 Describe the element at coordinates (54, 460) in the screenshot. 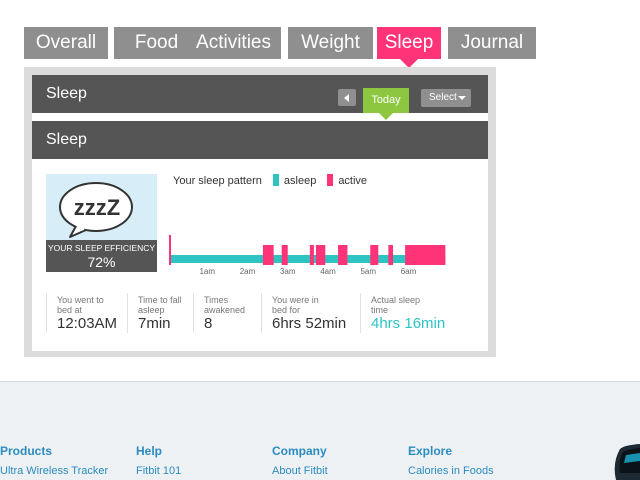

I see `footer-column-products: Products Ultra Wireless Tracker` at that location.